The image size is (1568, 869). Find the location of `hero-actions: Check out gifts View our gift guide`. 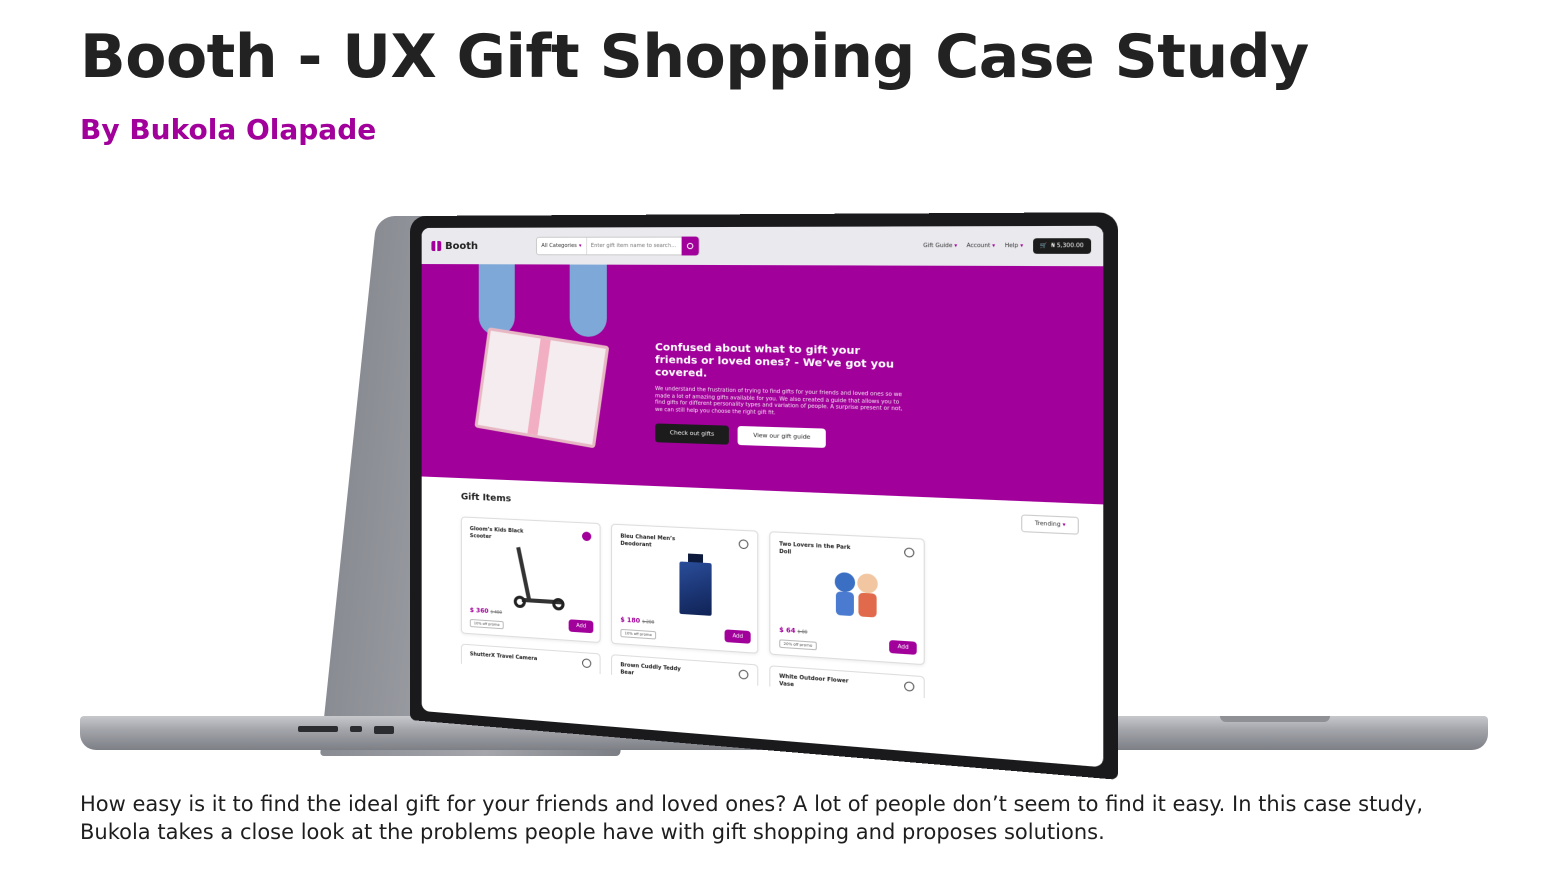

hero-actions: Check out gifts View our gift guide is located at coordinates (782, 436).